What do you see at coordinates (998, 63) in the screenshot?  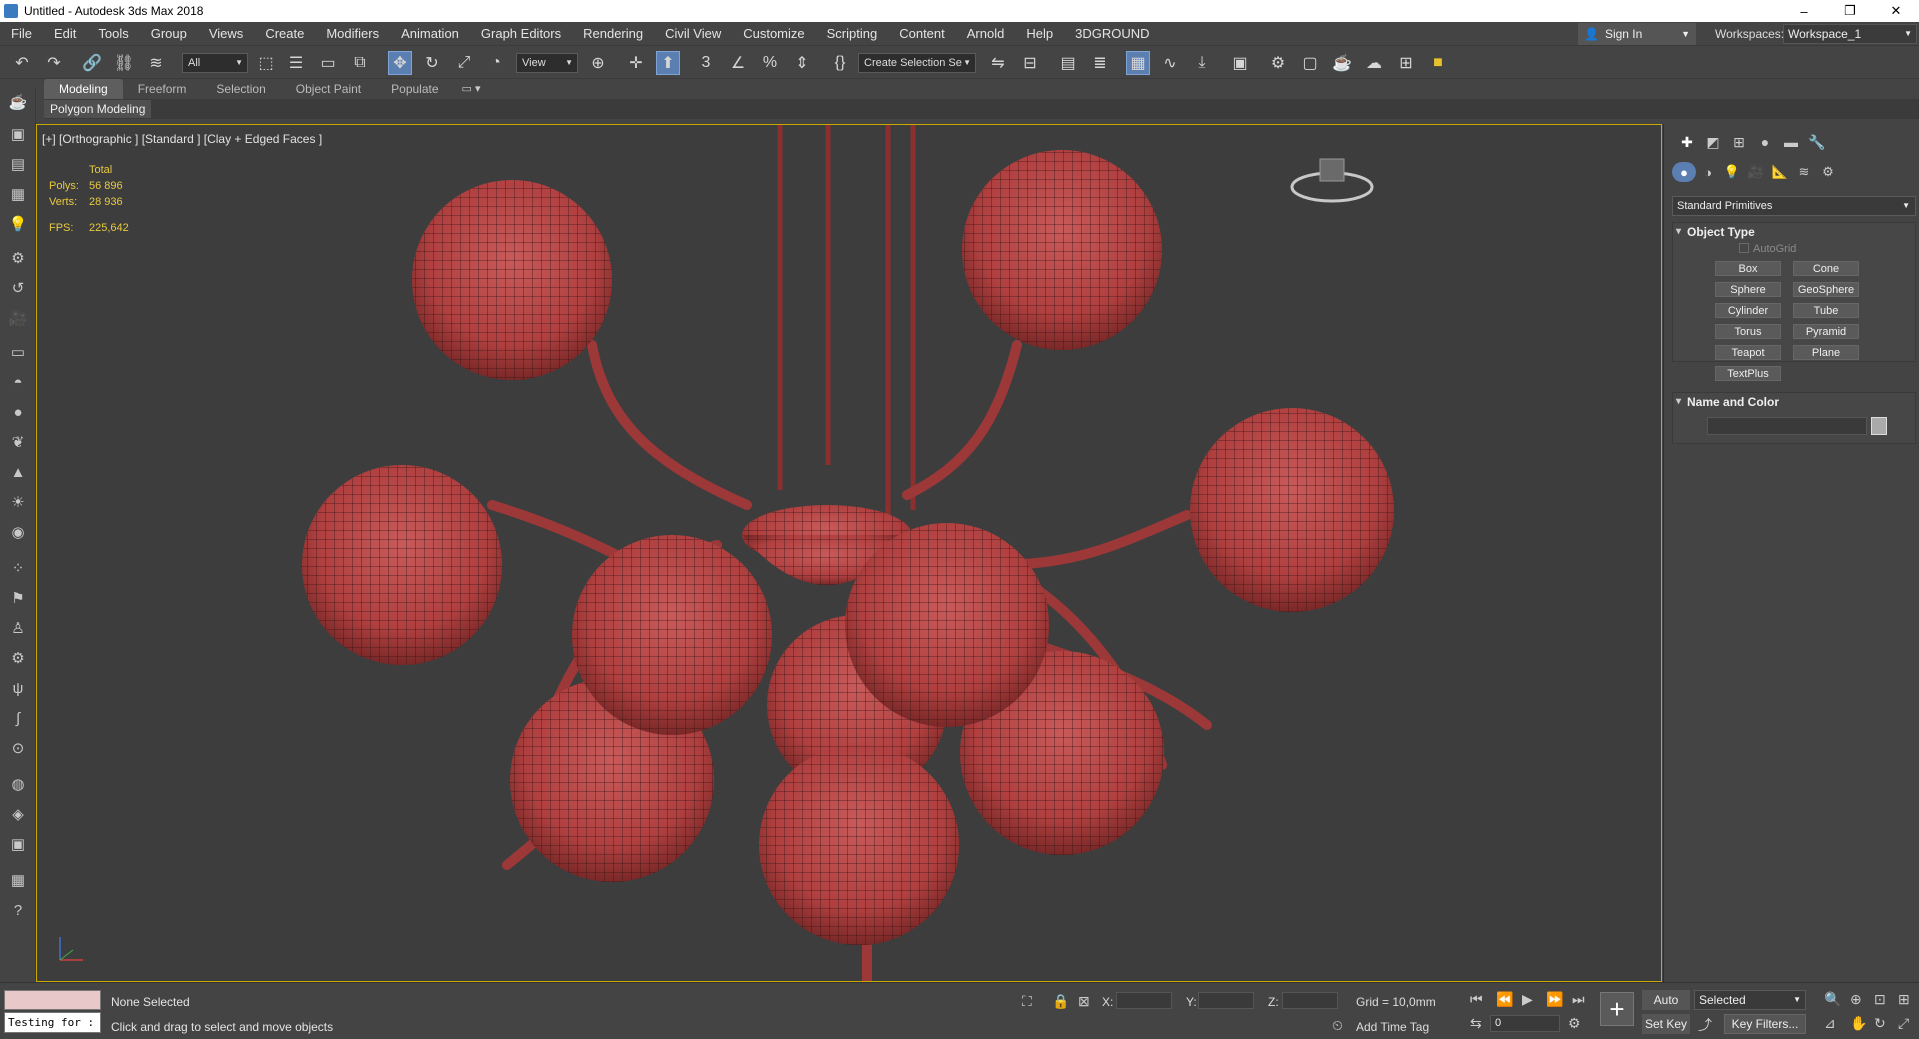 I see `mirror-icon: ⇋` at bounding box center [998, 63].